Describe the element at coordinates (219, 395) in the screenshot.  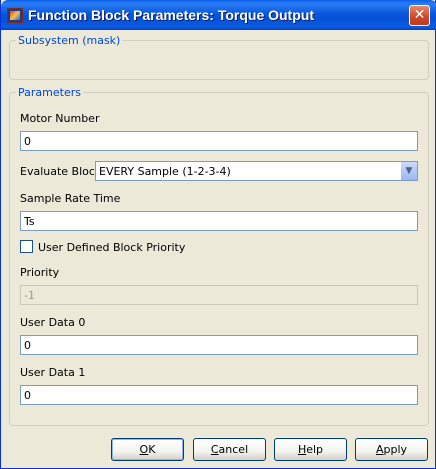
I see `user-data-1-field: 0` at that location.